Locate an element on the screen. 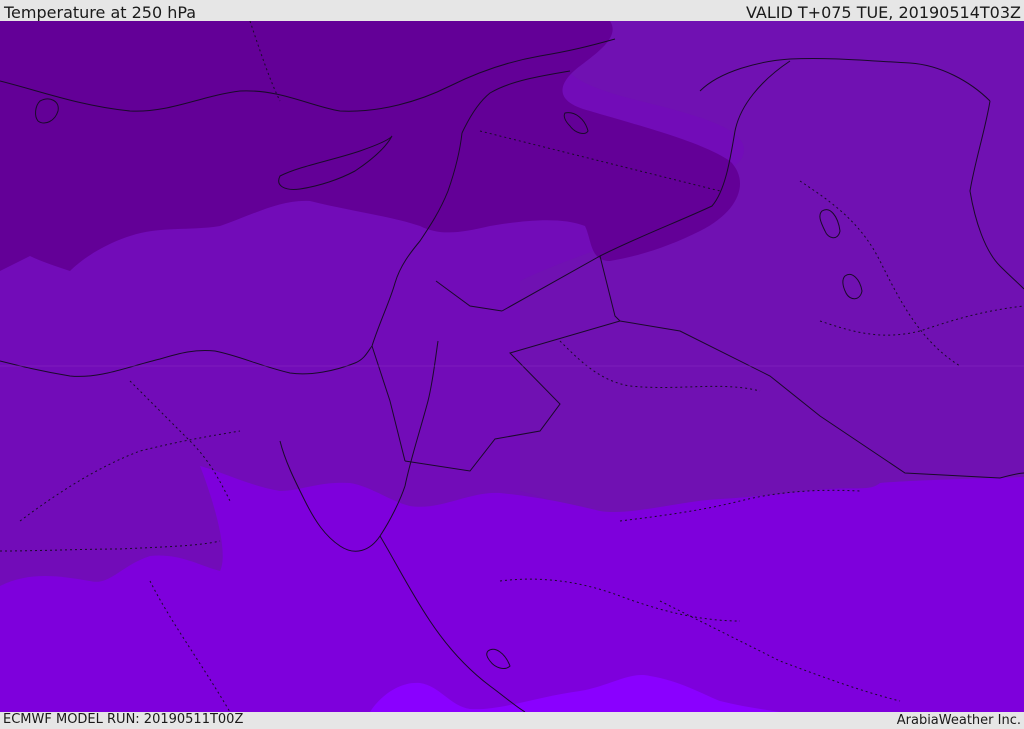 The width and height of the screenshot is (1024, 729). model-run-label: ECMWF MODEL RUN: 20190511T00Z is located at coordinates (123, 719).